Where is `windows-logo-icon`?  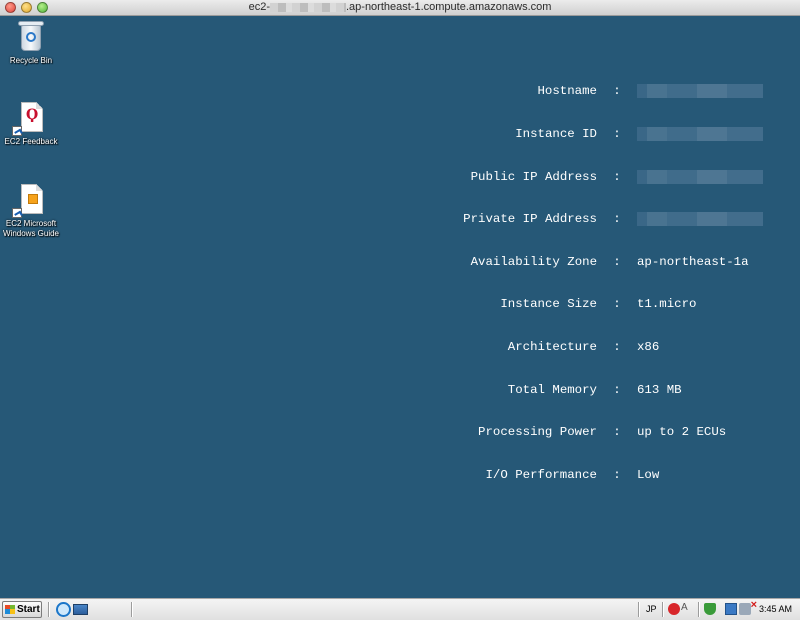
windows-logo-icon is located at coordinates (10, 609).